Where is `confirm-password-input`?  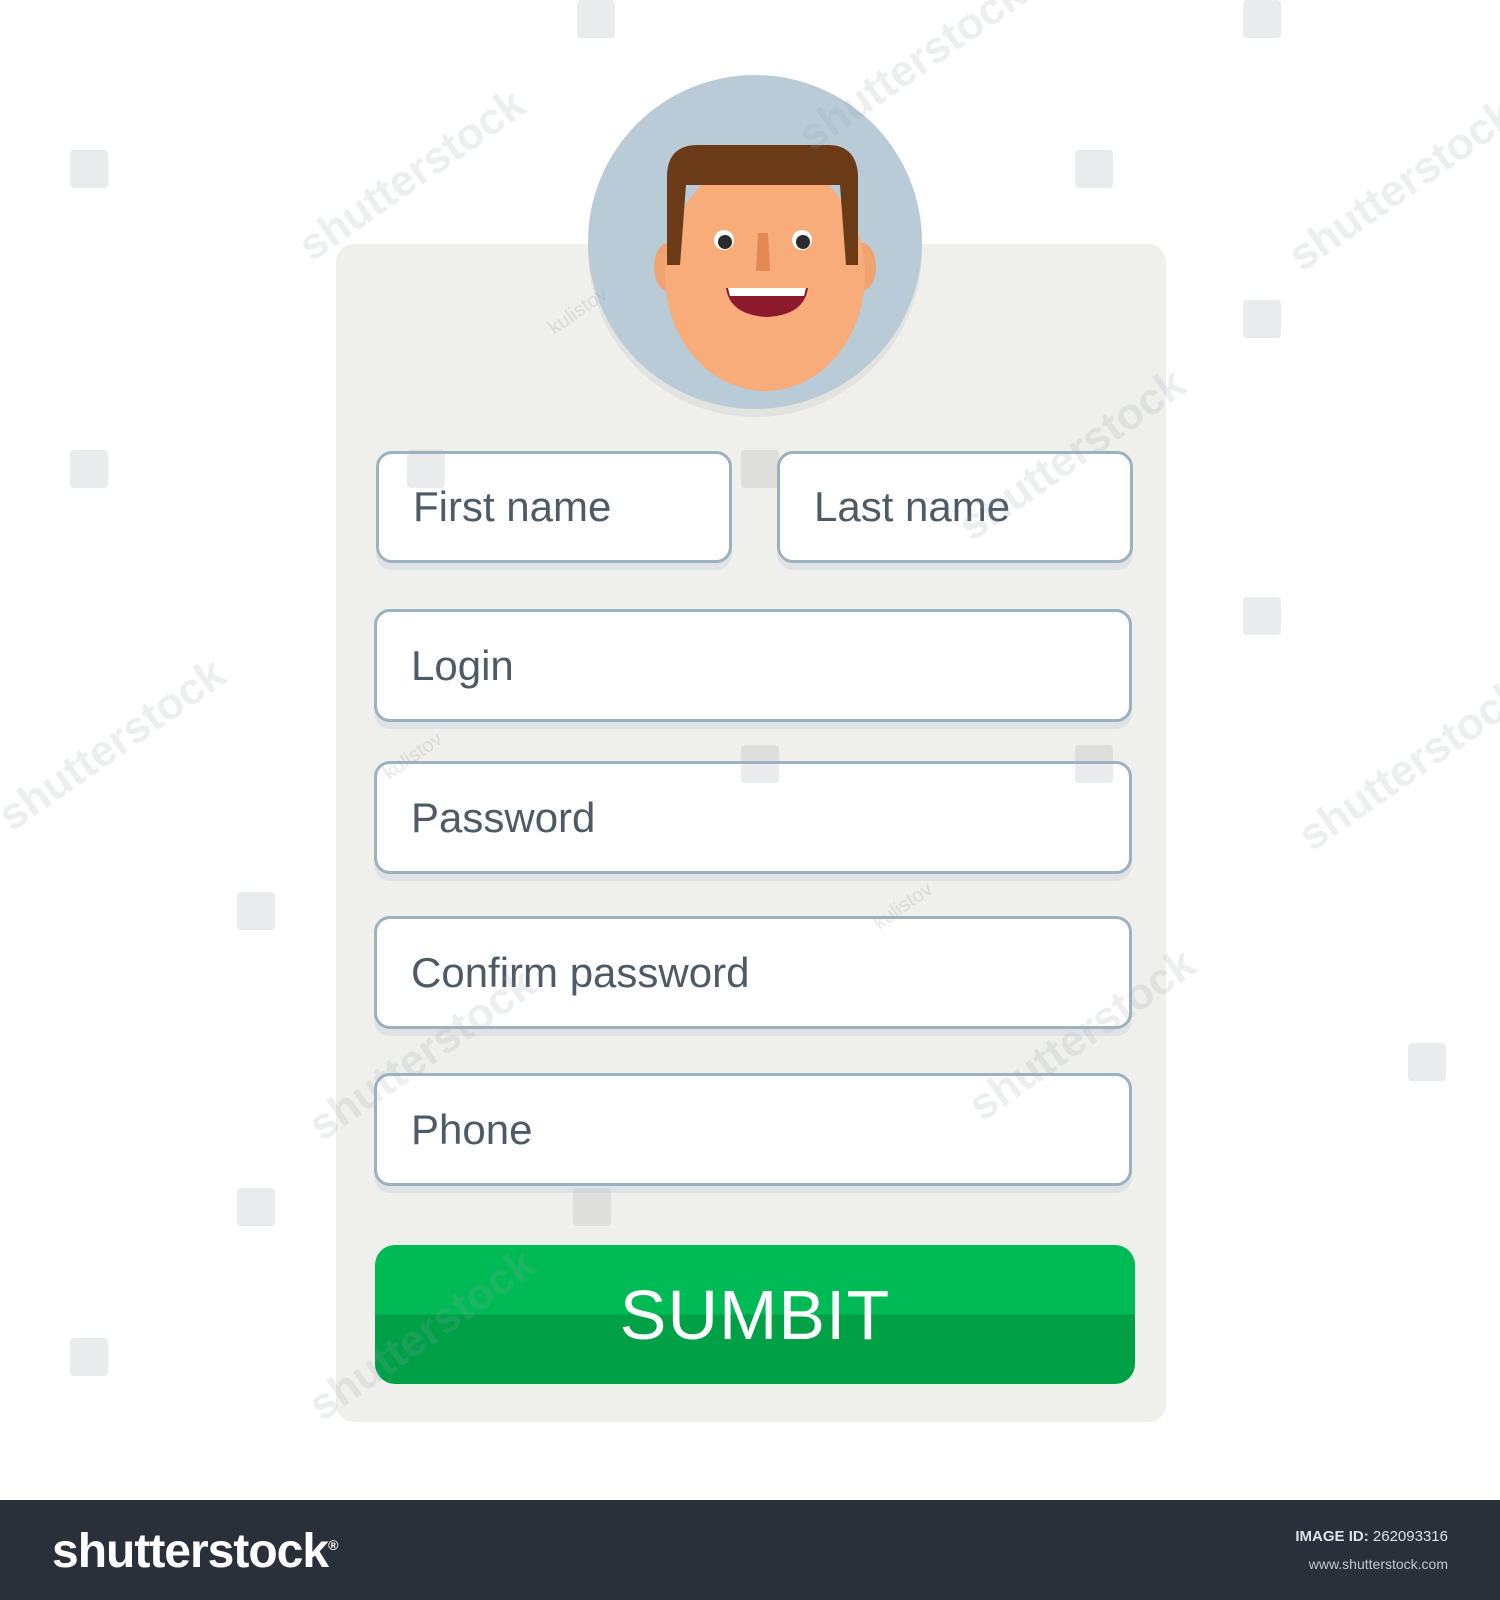
confirm-password-input is located at coordinates (753, 972).